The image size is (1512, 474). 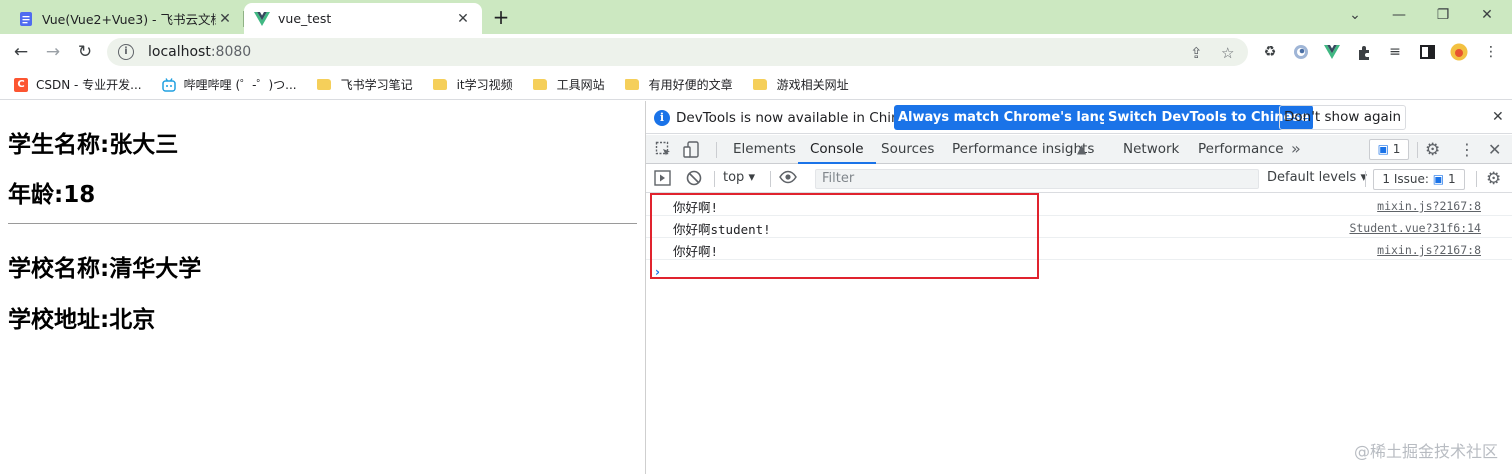 I want to click on message-icon: ▣, so click(x=1438, y=179).